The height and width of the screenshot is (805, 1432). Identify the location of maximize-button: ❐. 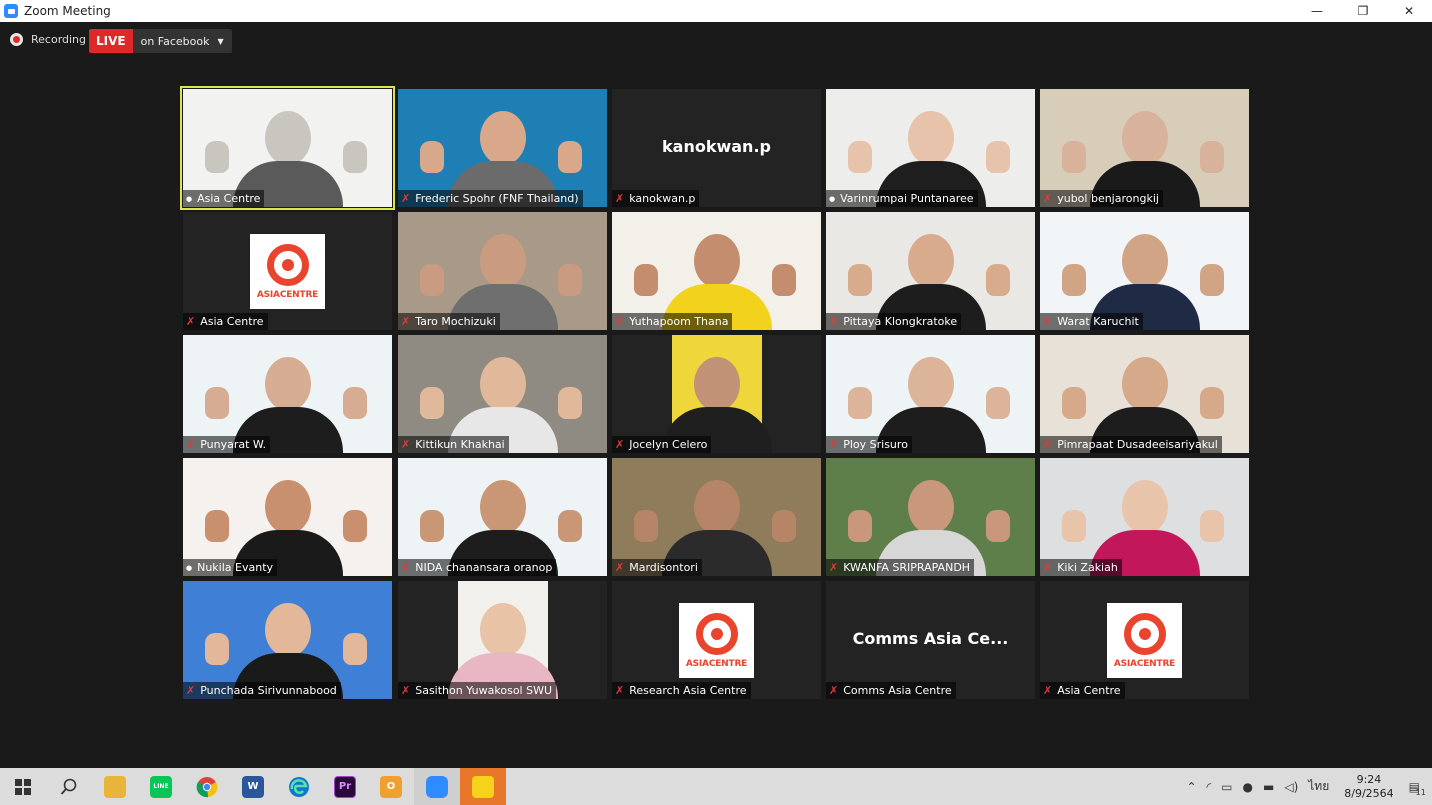
(1363, 11).